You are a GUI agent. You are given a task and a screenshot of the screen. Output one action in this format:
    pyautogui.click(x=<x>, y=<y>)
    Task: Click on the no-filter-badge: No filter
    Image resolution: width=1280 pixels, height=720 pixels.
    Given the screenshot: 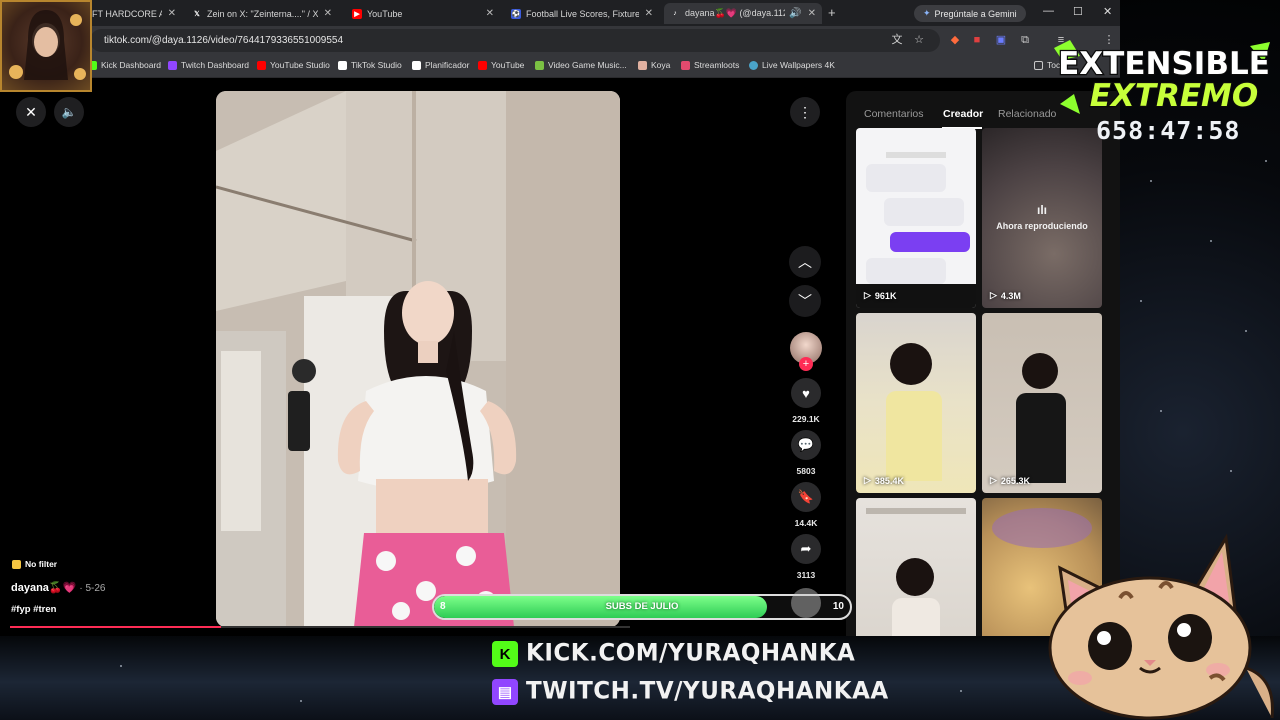 What is the action you would take?
    pyautogui.click(x=34, y=564)
    